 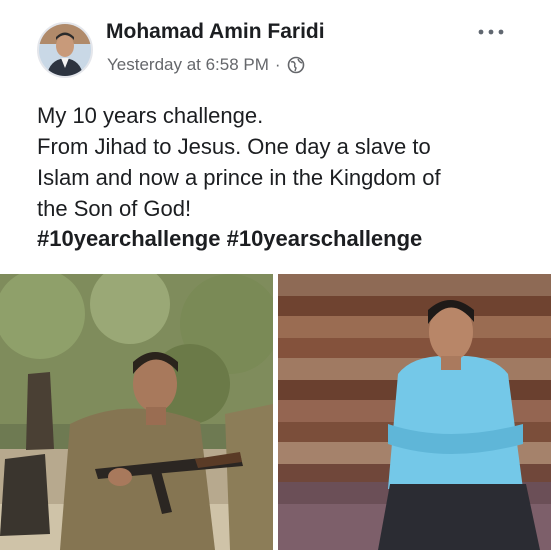 What do you see at coordinates (325, 238) in the screenshot?
I see `hashtag-10yearschallenge: #10yearschallenge` at bounding box center [325, 238].